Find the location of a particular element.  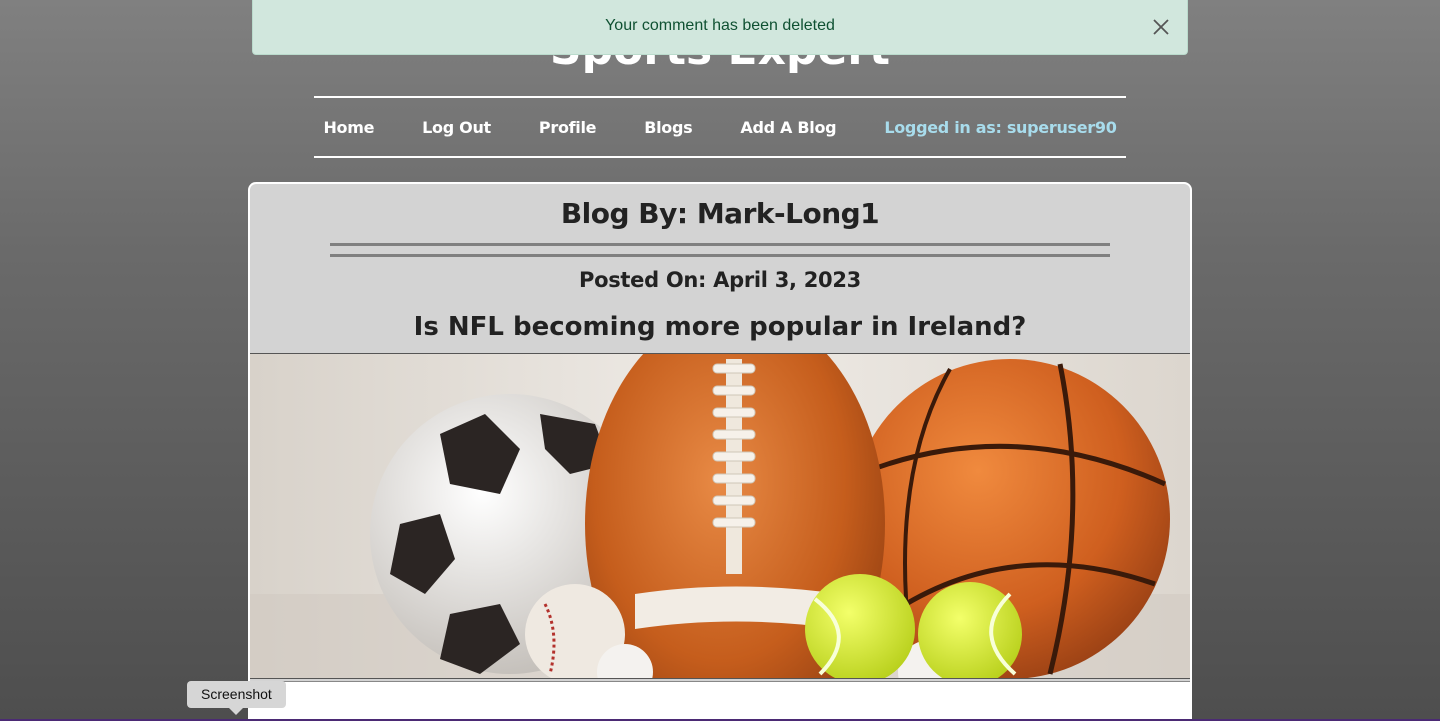

nav-logout-link: Log Out is located at coordinates (456, 127).